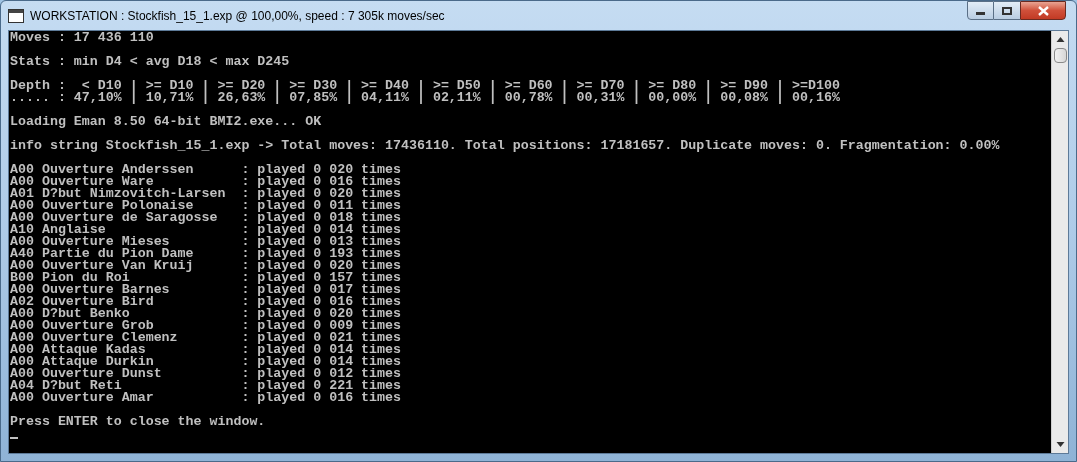  What do you see at coordinates (205, 230) in the screenshot?
I see `console-line: A10 Anglaise : played 0 014 times` at bounding box center [205, 230].